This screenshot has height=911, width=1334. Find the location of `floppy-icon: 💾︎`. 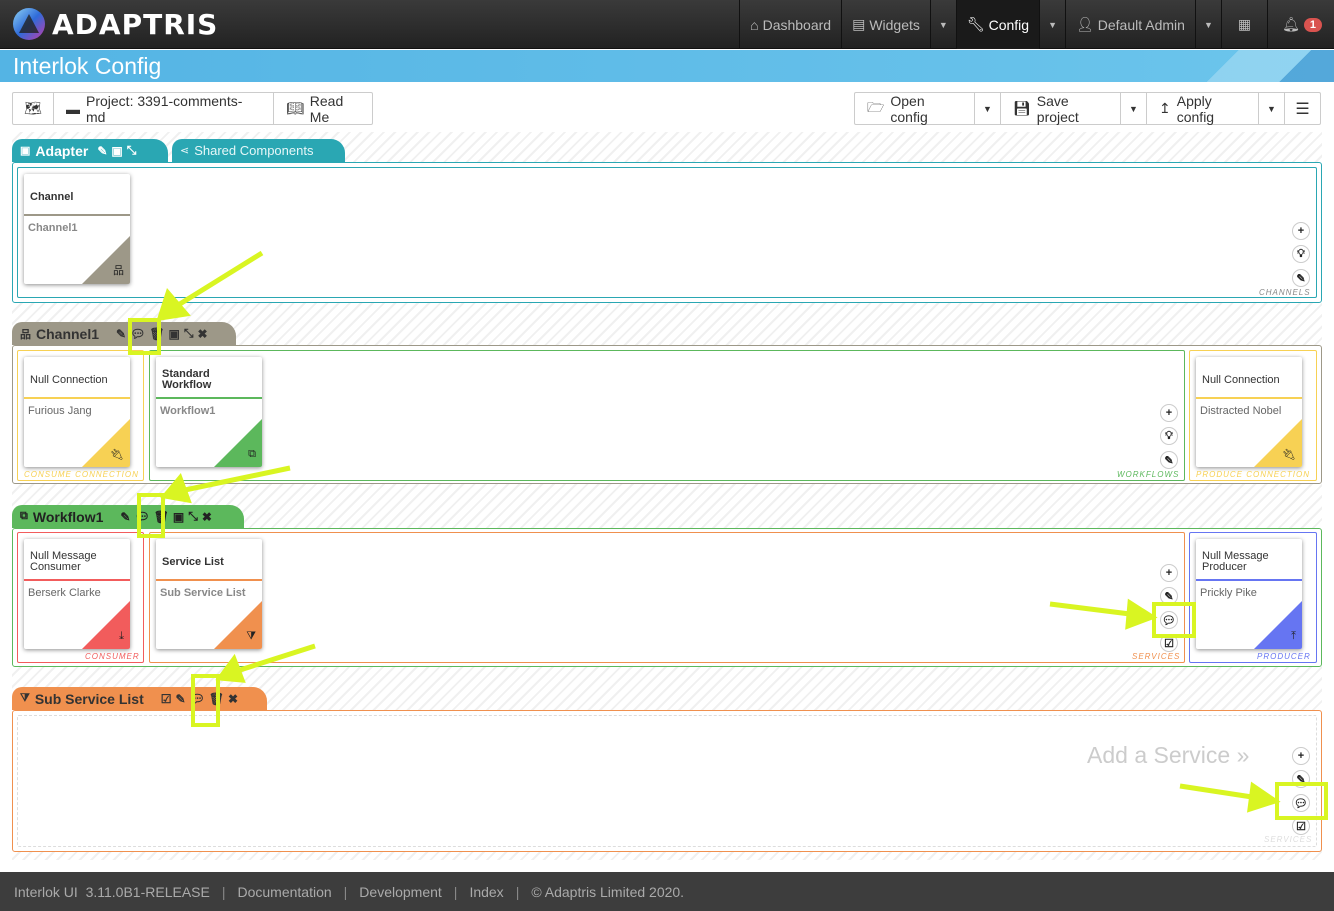

floppy-icon: 💾︎ is located at coordinates (1022, 108).